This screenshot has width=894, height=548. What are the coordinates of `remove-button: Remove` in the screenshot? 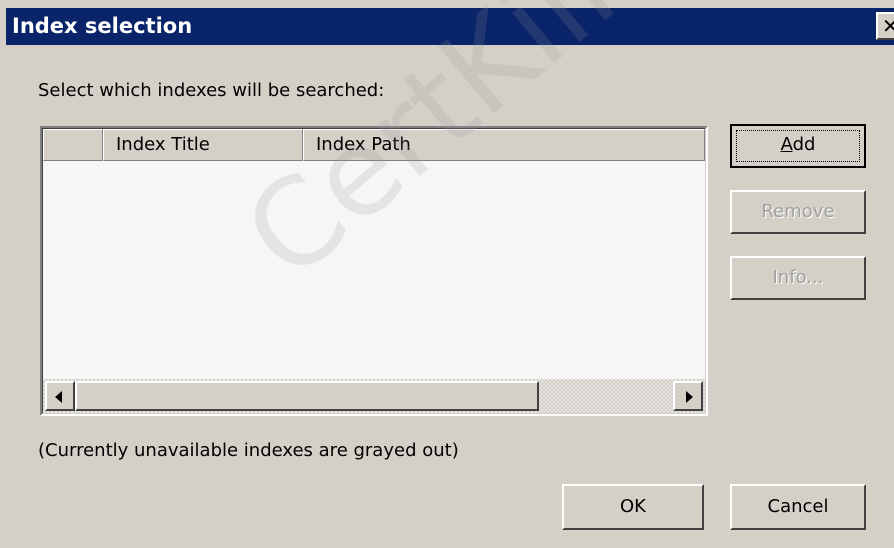 It's located at (798, 212).